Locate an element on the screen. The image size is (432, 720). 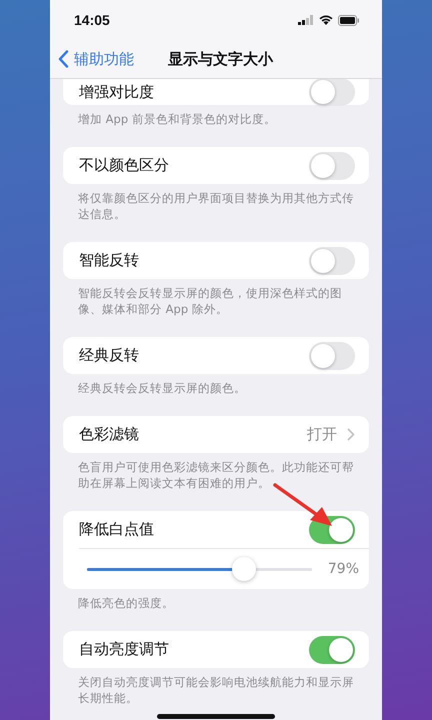
setting-label: 降低白点值 is located at coordinates (117, 529).